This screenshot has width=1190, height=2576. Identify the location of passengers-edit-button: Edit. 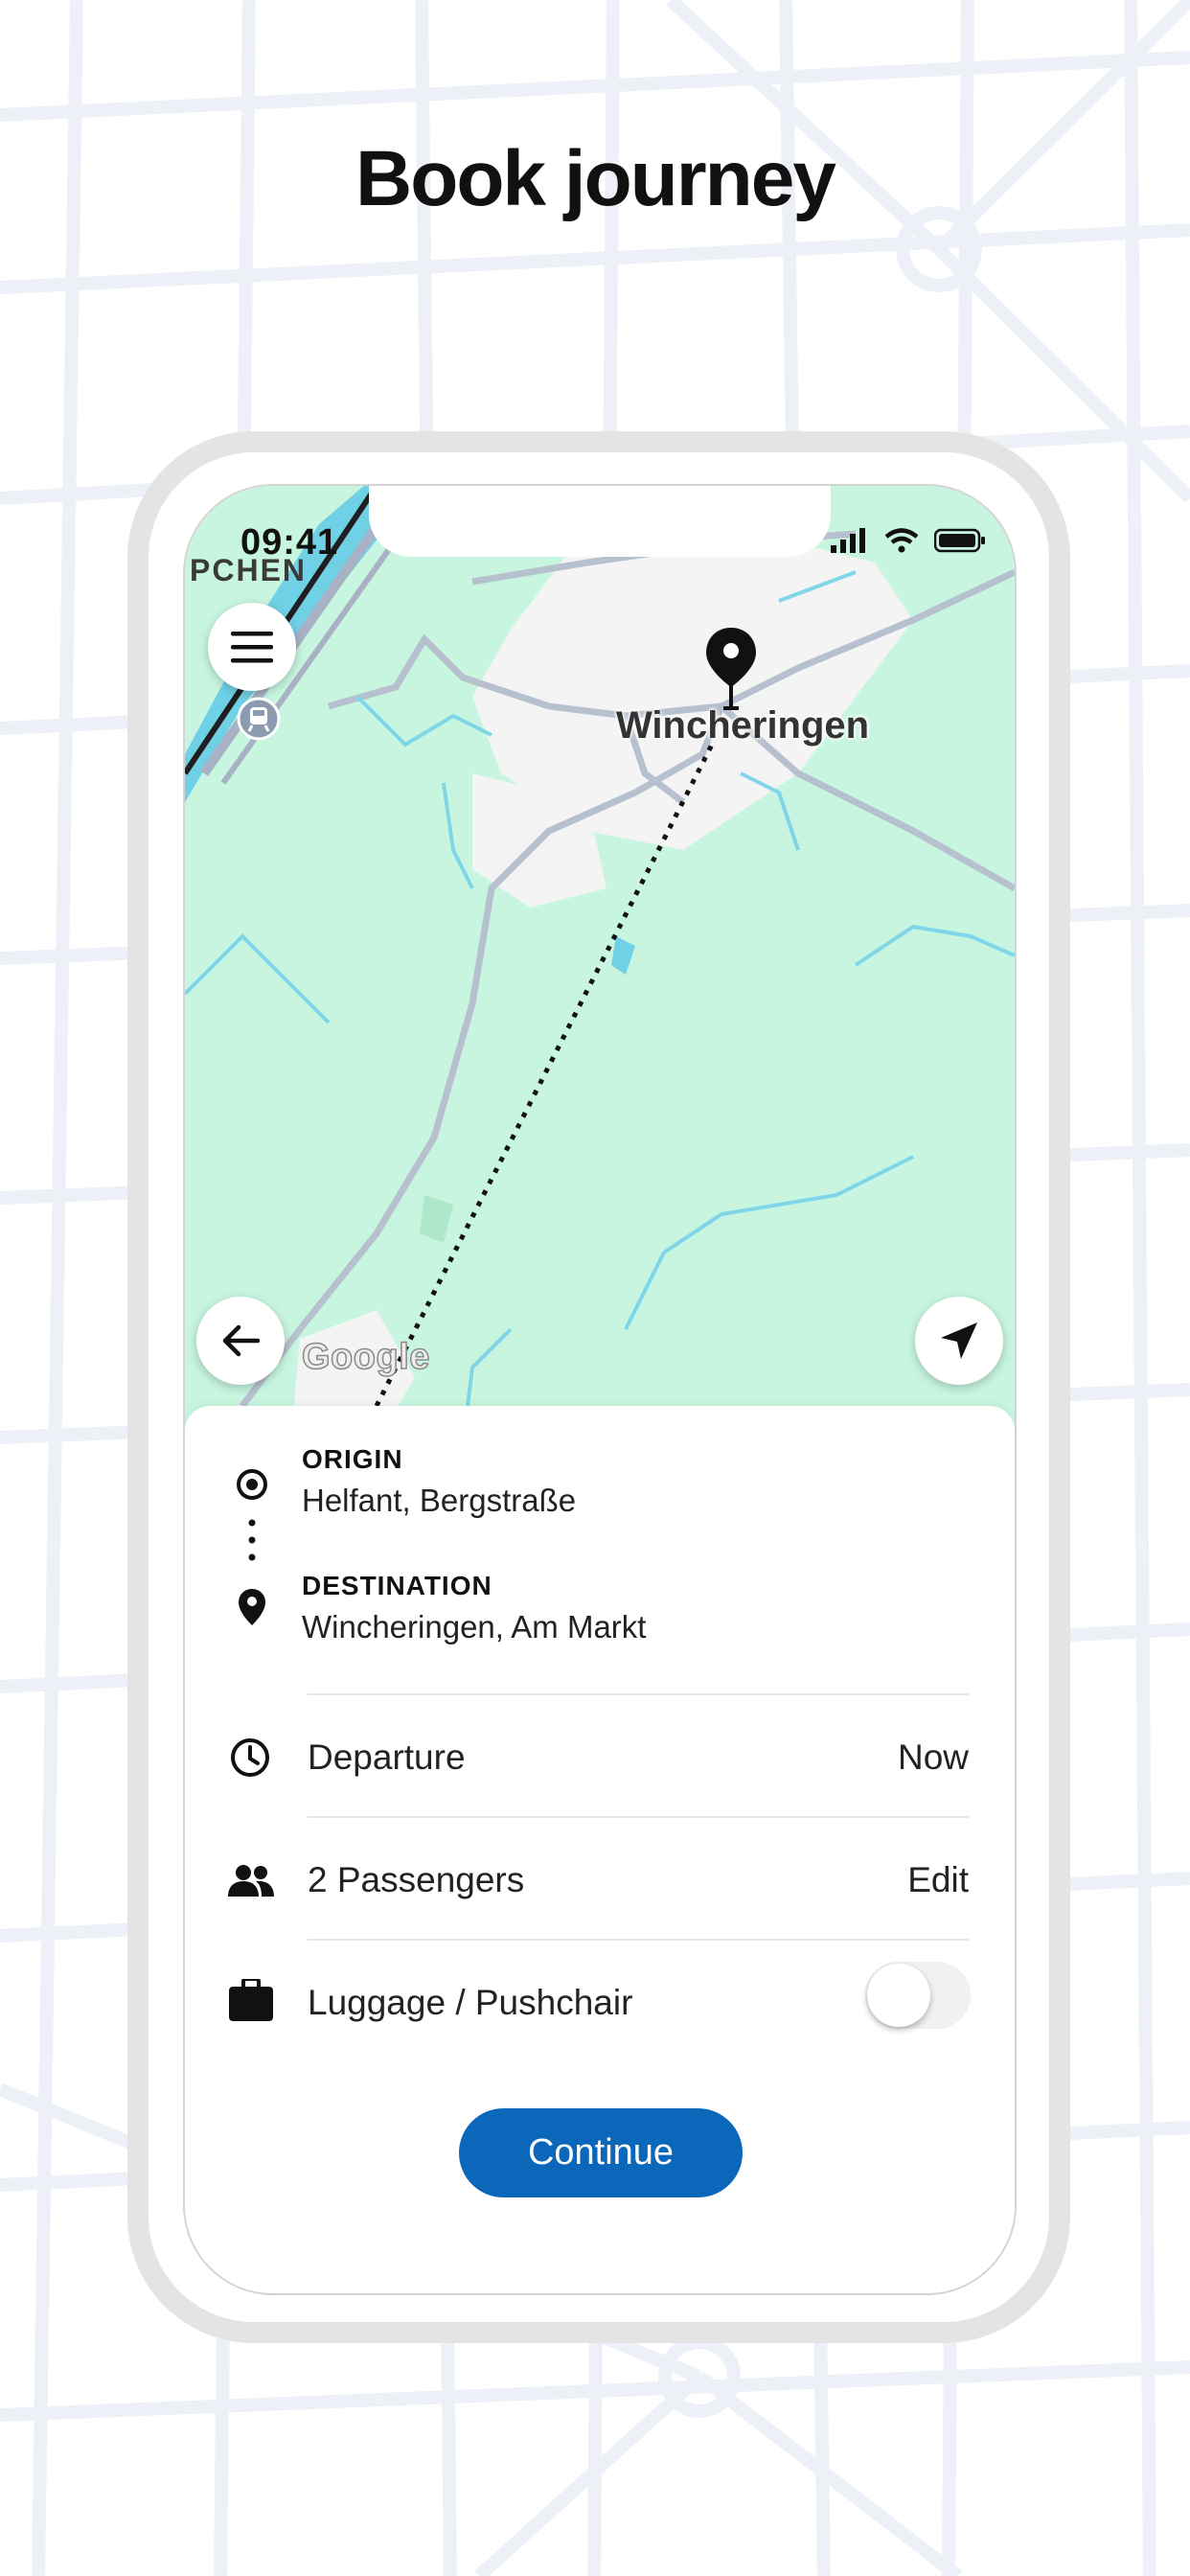
(938, 1880).